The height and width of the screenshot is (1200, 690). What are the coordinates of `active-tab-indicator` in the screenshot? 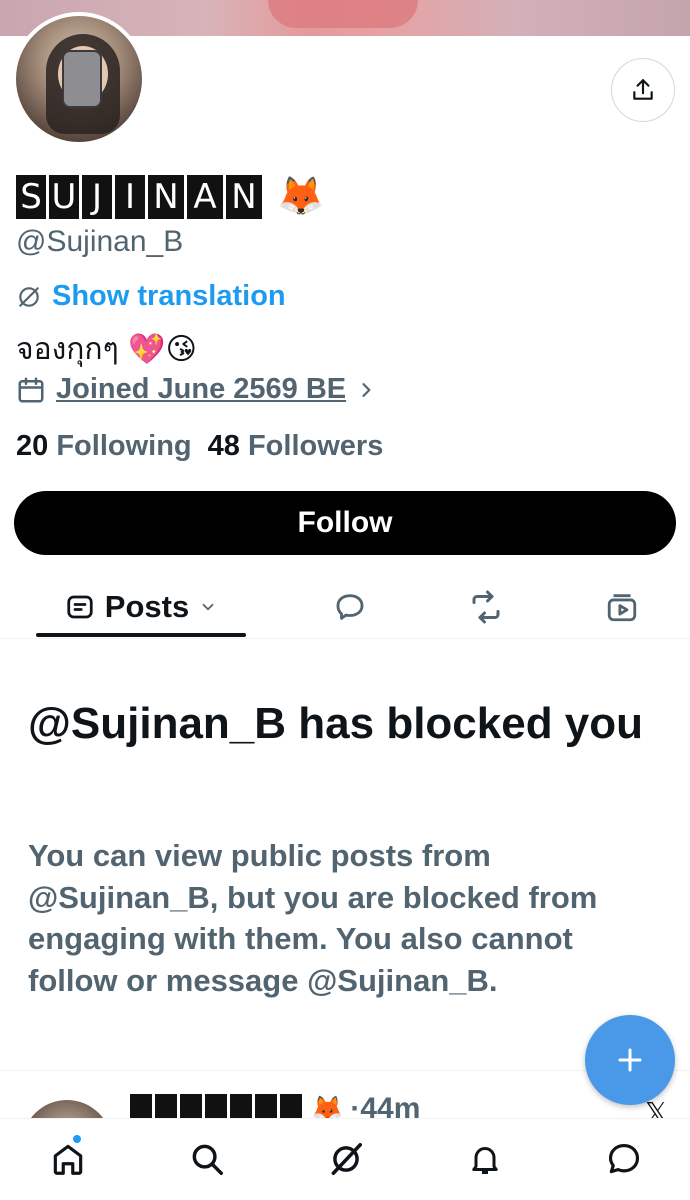 It's located at (141, 635).